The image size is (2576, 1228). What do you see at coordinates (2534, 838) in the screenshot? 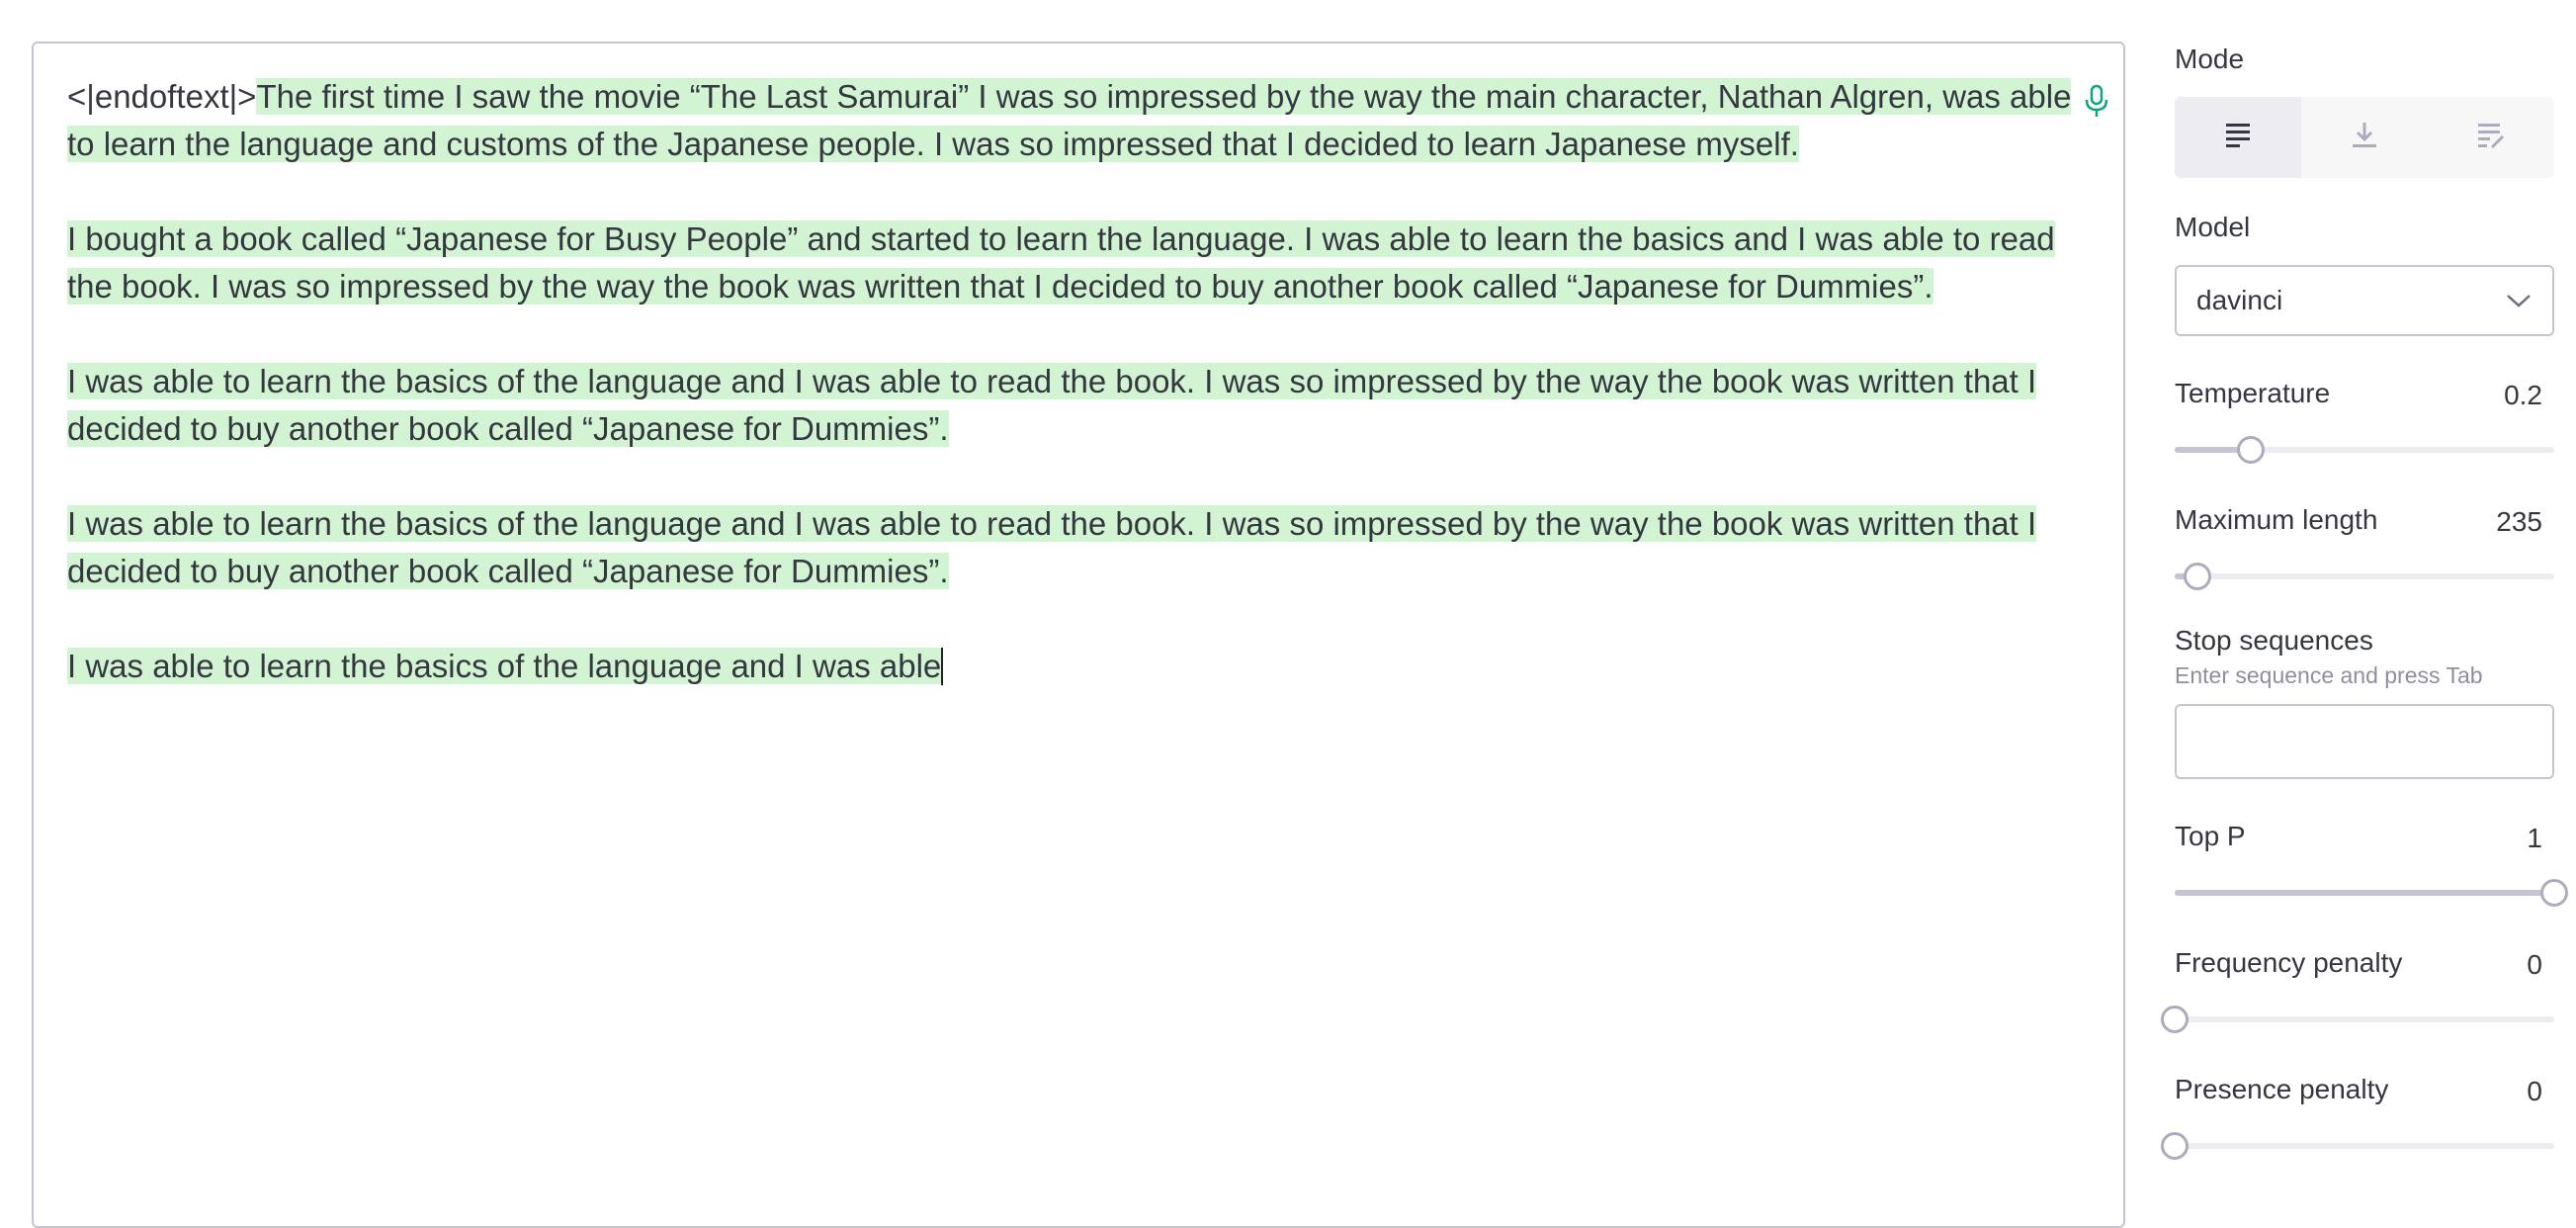
I see `top-p-value: 1` at bounding box center [2534, 838].